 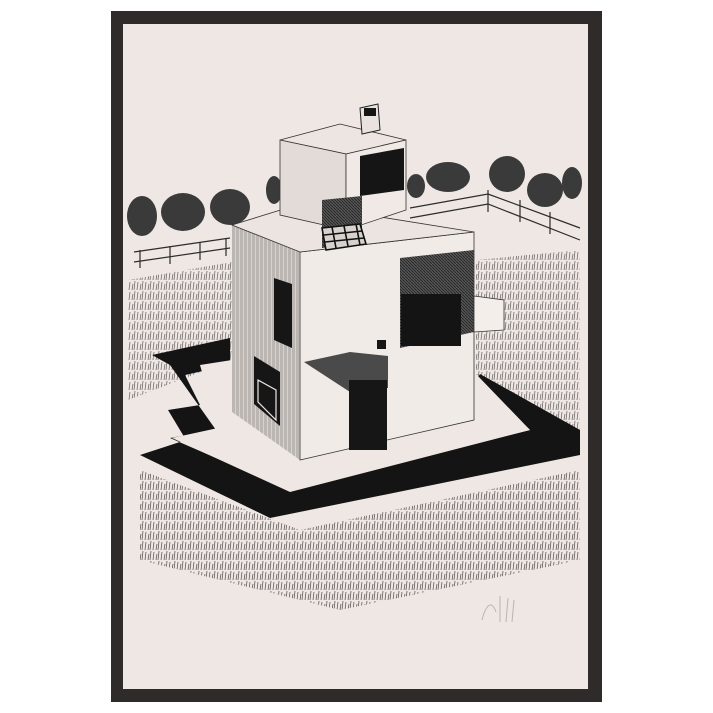 I want to click on main-cube, so click(x=367, y=332).